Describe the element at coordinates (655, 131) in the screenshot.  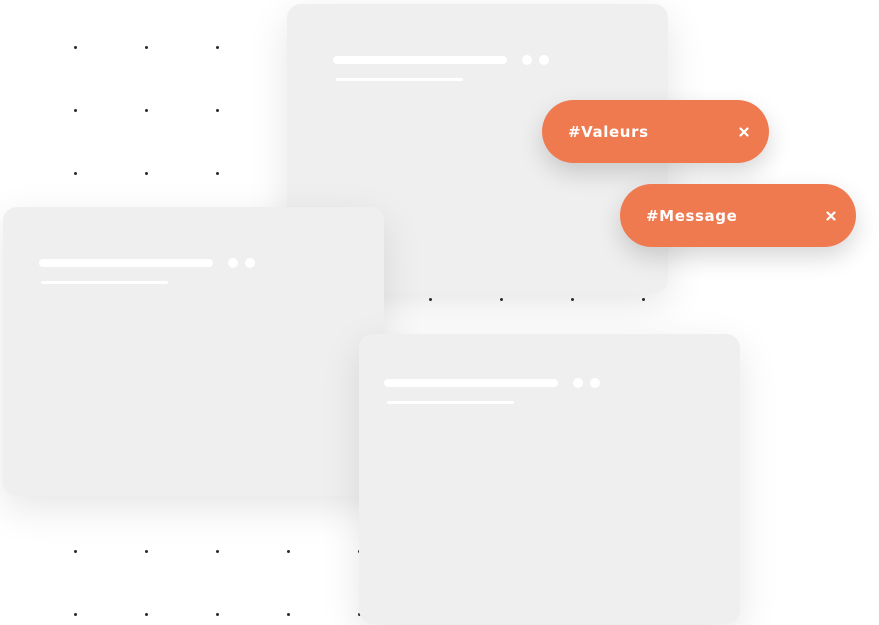
I see `tag-chip-valeurs: #Valeurs` at that location.